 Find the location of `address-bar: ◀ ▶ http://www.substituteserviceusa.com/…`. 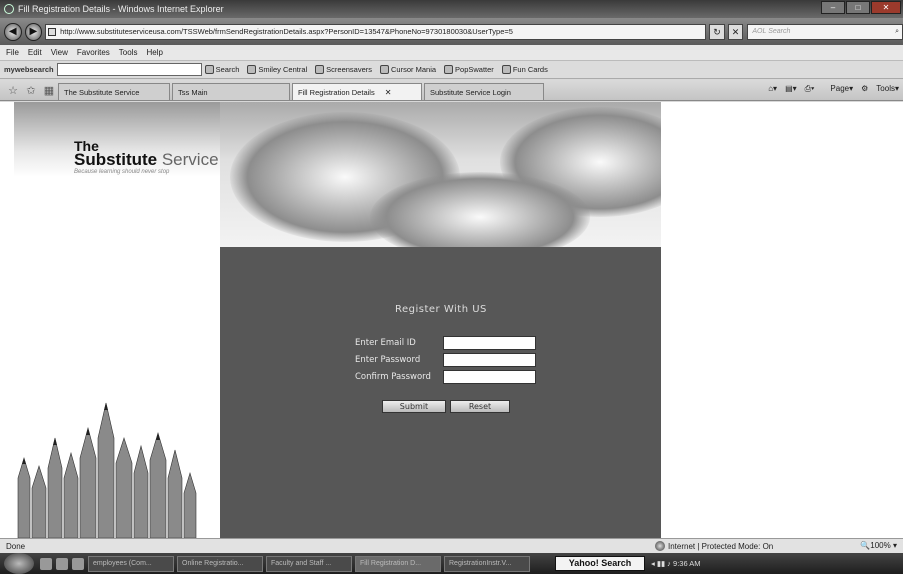

address-bar: ◀ ▶ http://www.substituteserviceusa.com/… is located at coordinates (451, 31).